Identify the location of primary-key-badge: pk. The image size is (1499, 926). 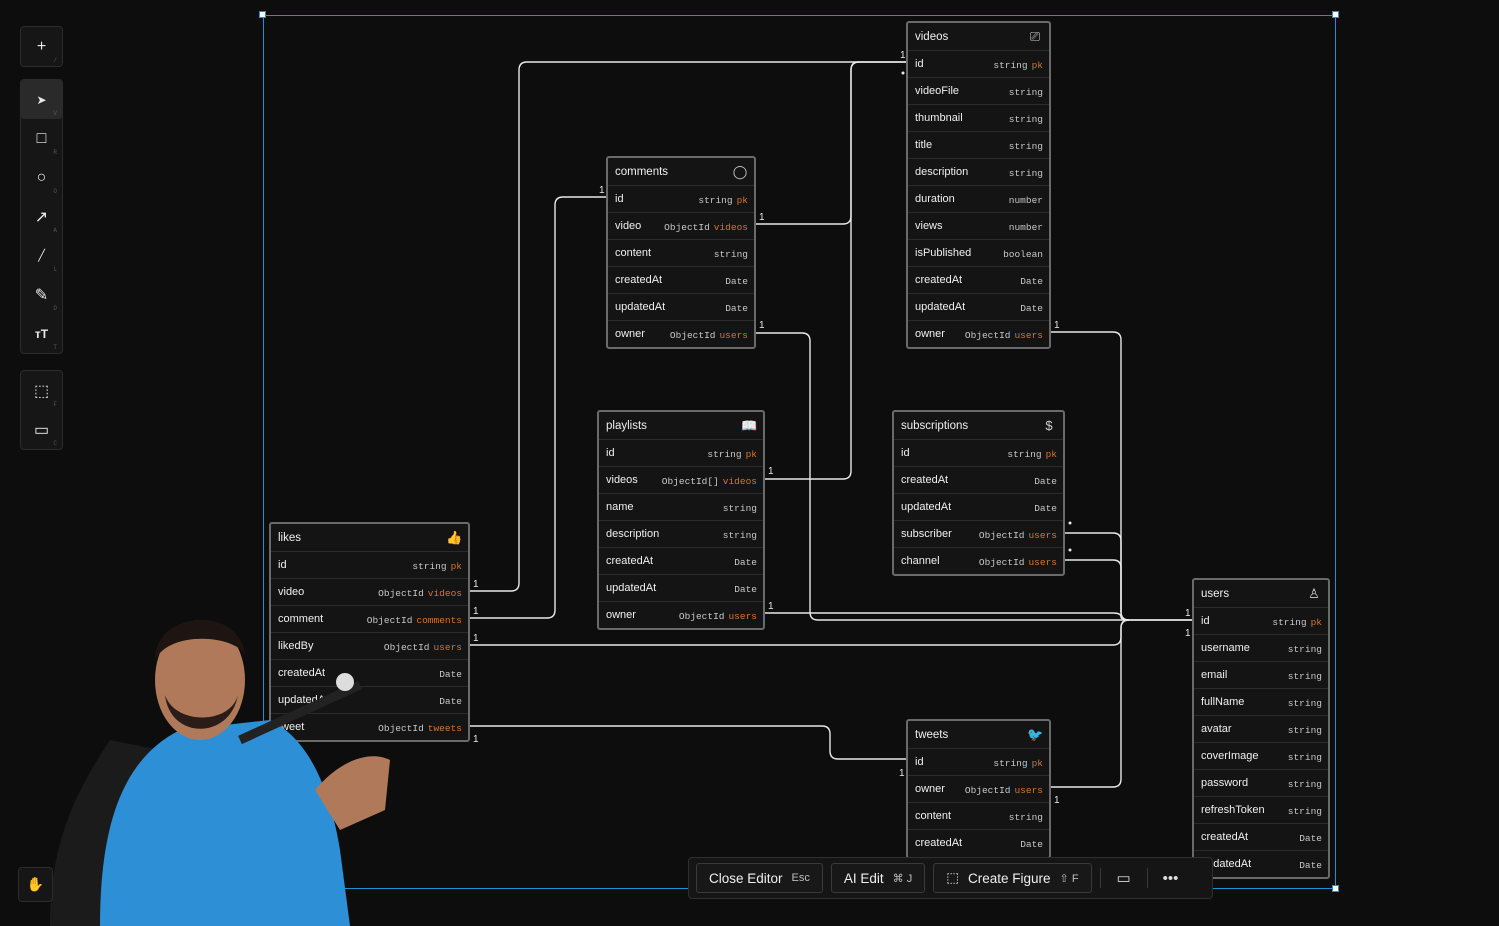
(1037, 65).